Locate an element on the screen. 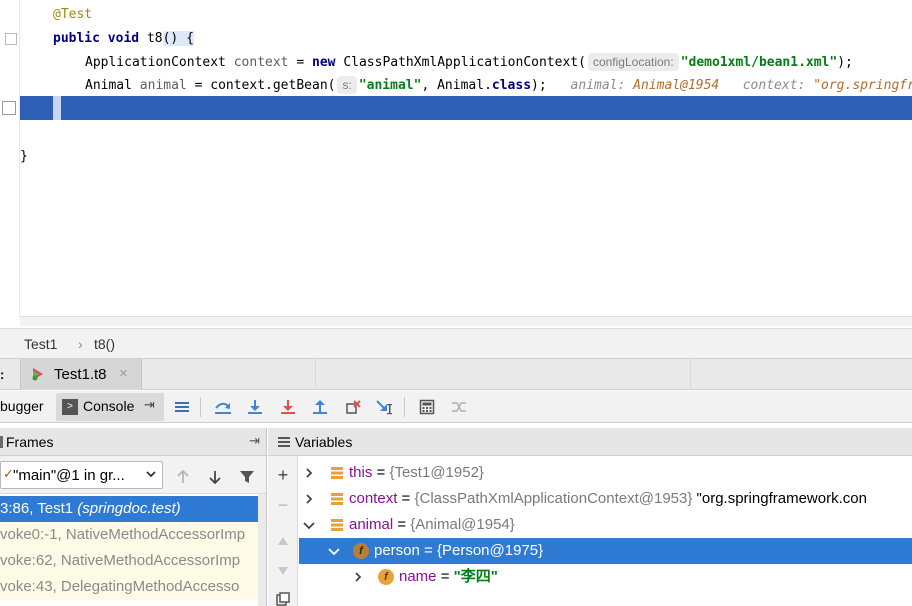 The height and width of the screenshot is (606, 912). toolbar-separator is located at coordinates (200, 407).